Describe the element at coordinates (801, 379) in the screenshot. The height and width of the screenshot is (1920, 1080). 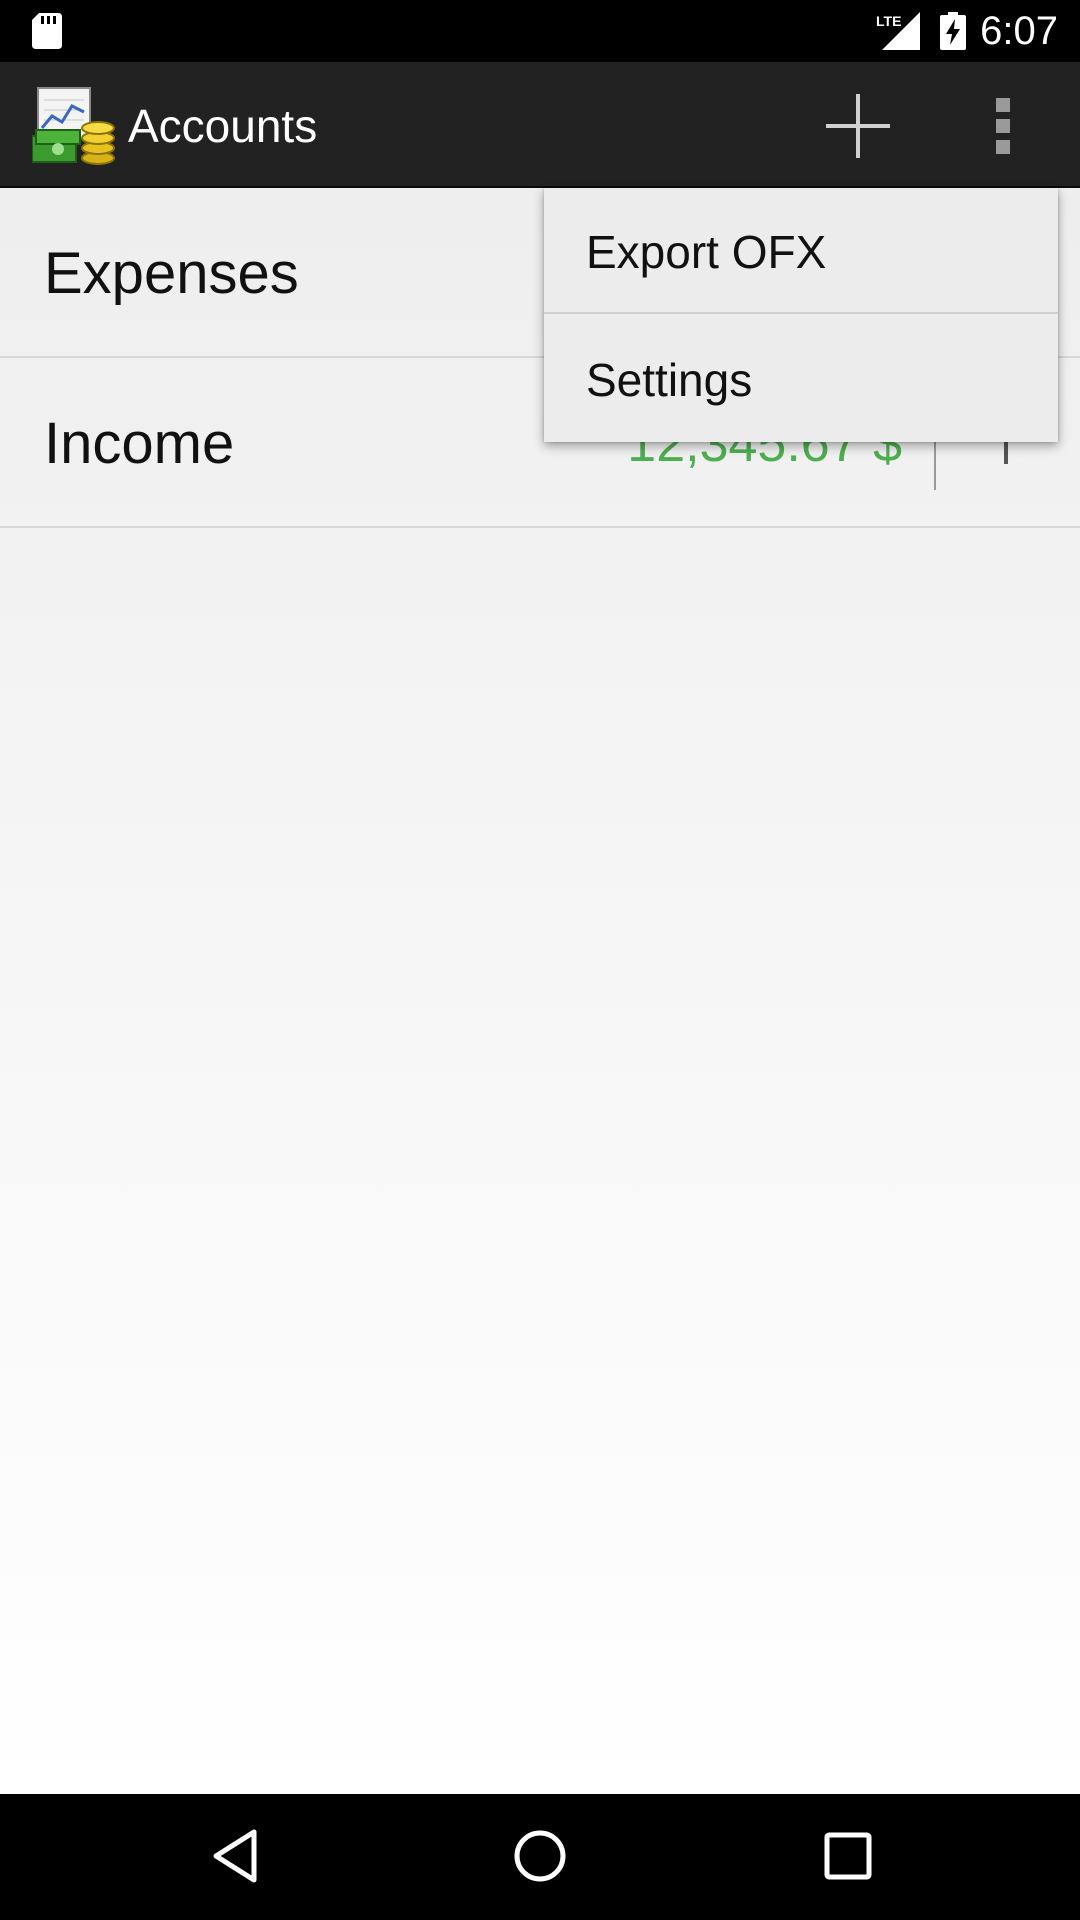
I see `menu-item-settings: Settings` at that location.